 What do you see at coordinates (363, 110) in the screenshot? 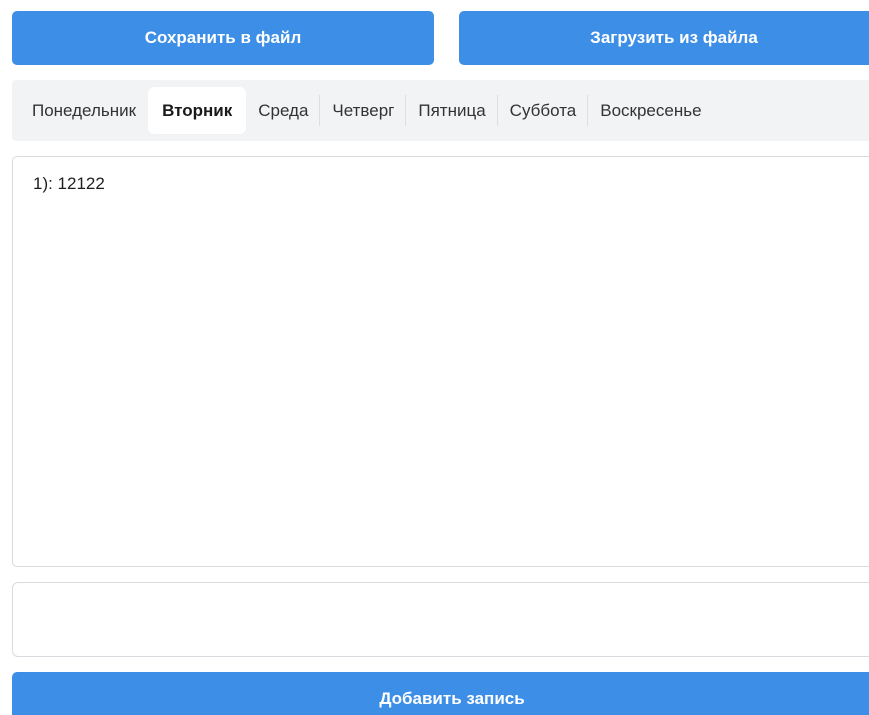
I see `tab-thursday: Четверг` at bounding box center [363, 110].